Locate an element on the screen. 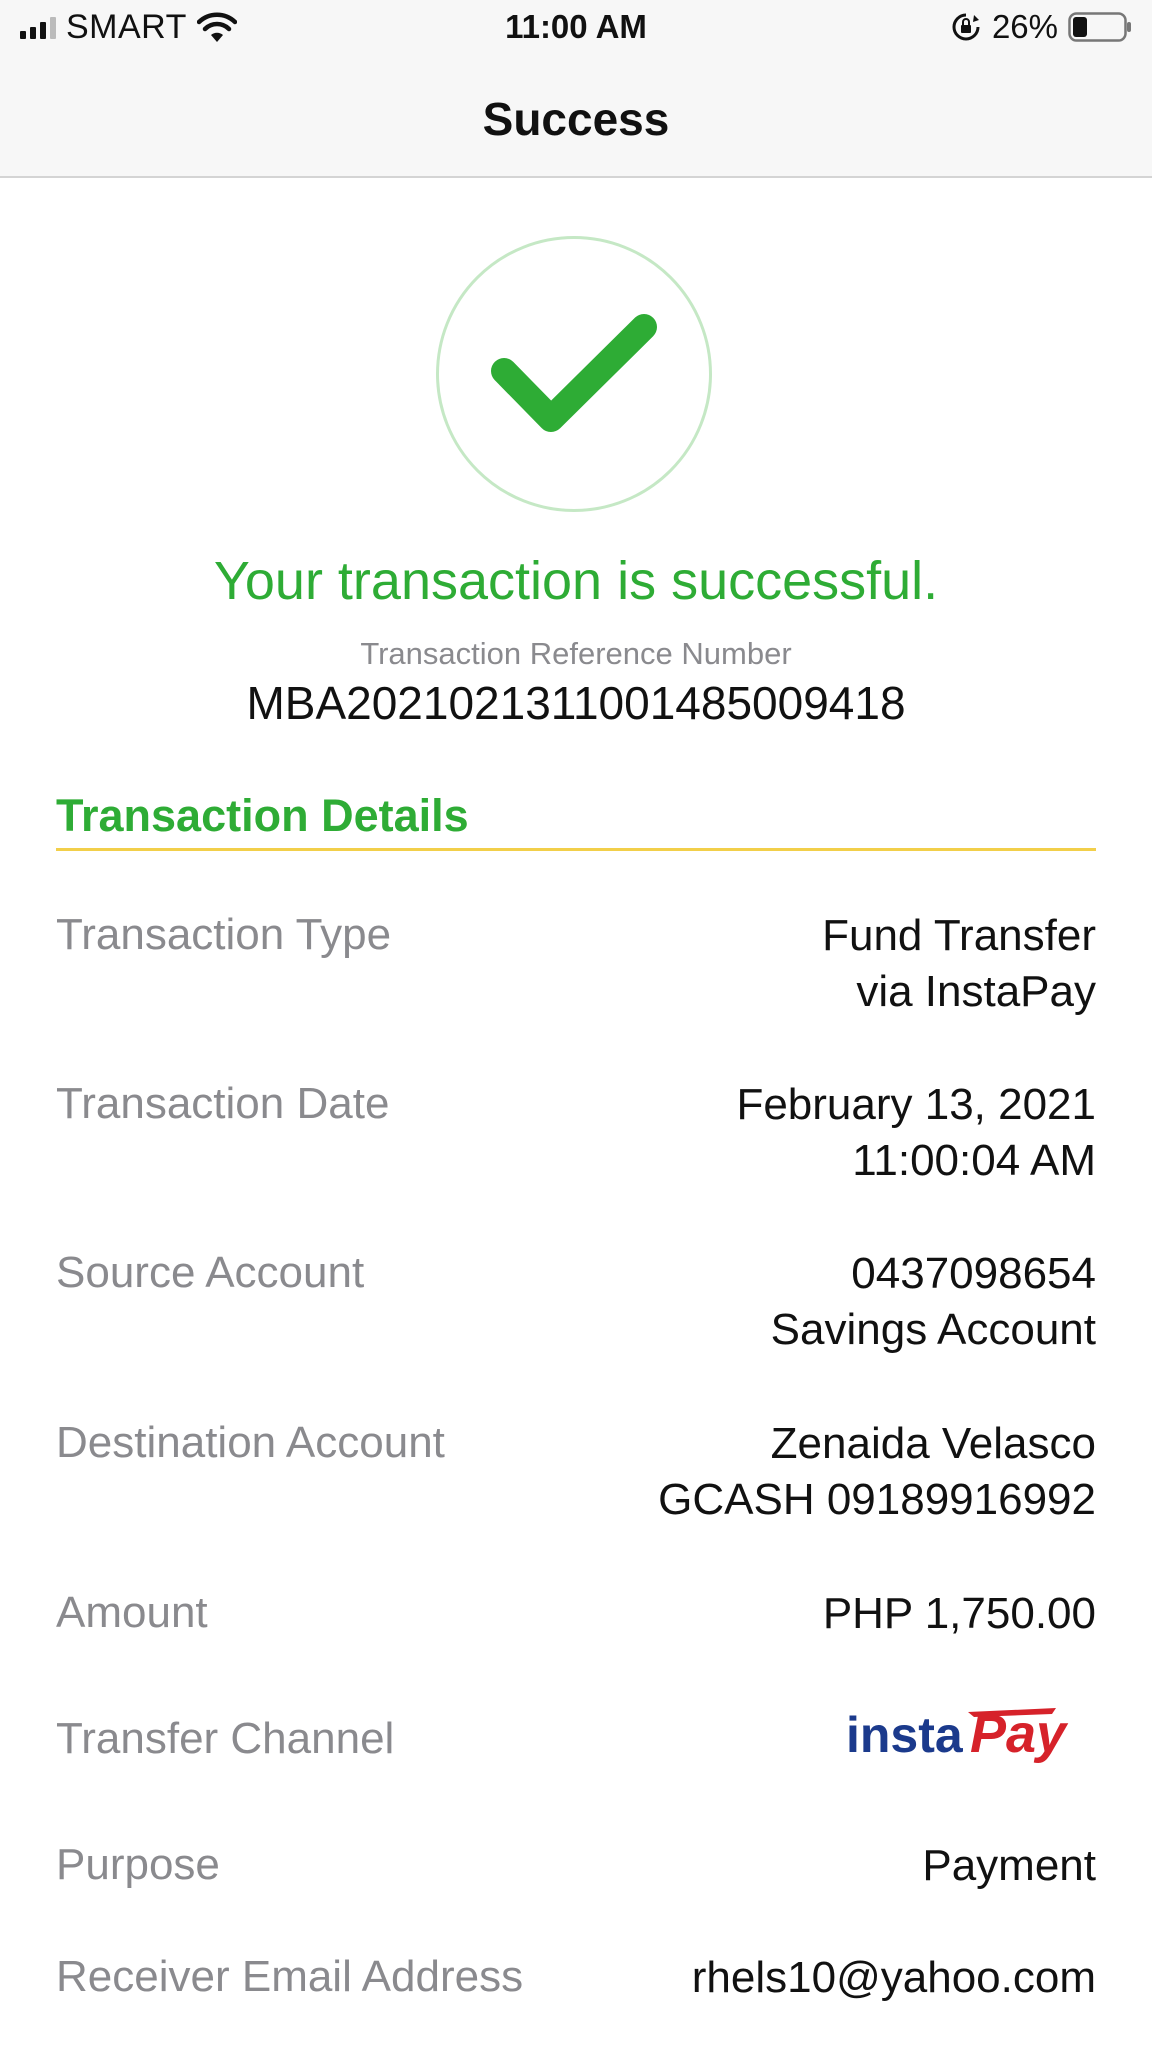 This screenshot has width=1152, height=2048. svg-text: insta is located at coordinates (905, 1735).